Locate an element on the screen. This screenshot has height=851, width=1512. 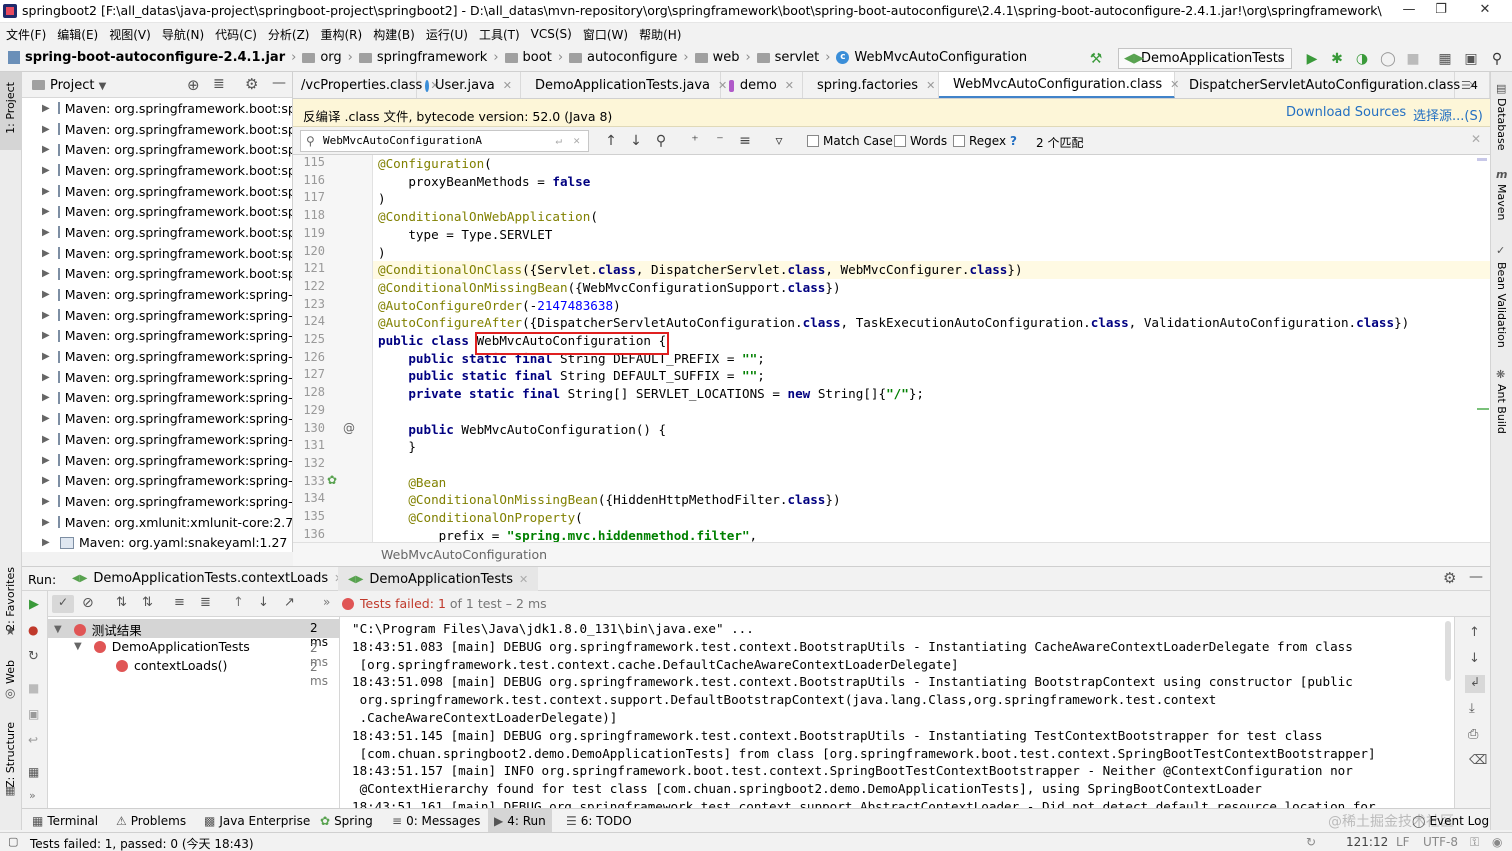
structure-tool-tab: Z: Structure is located at coordinates (10, 755).